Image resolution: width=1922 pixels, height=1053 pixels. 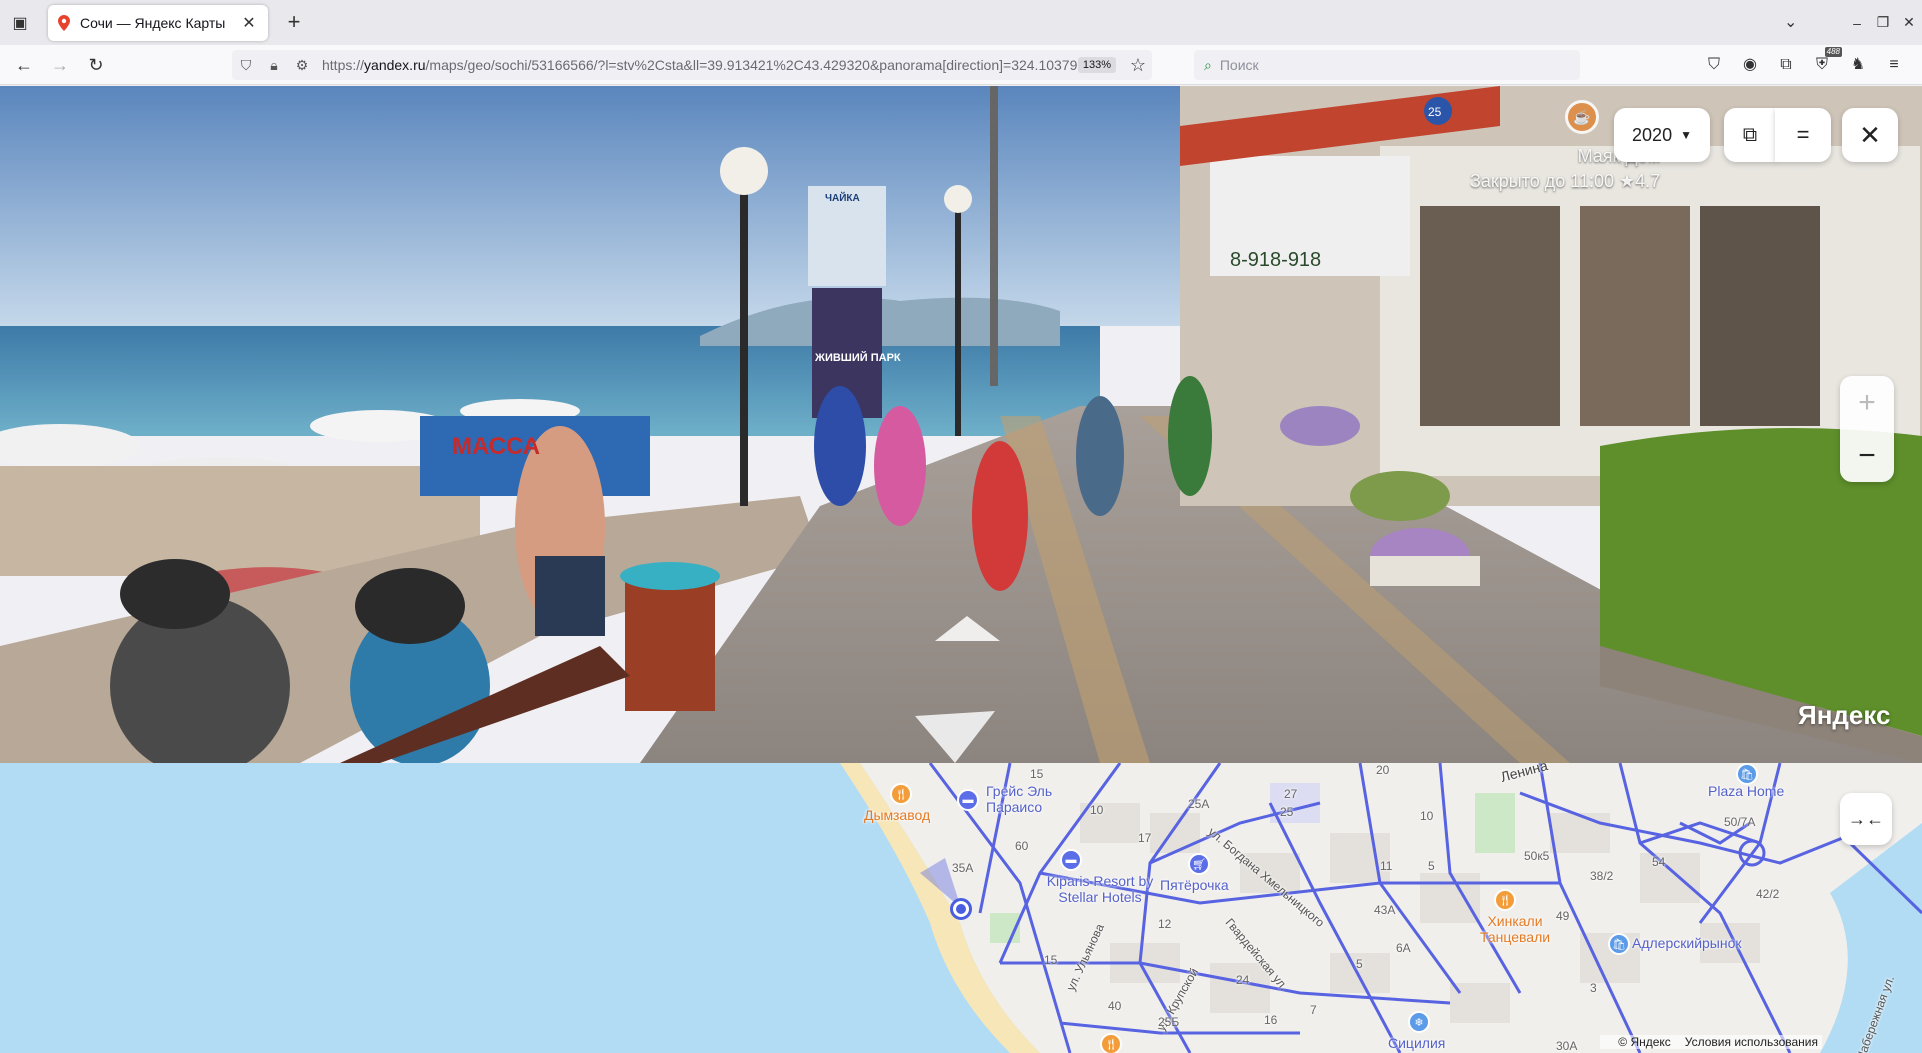 I want to click on house-number: 16, so click(x=1271, y=1020).